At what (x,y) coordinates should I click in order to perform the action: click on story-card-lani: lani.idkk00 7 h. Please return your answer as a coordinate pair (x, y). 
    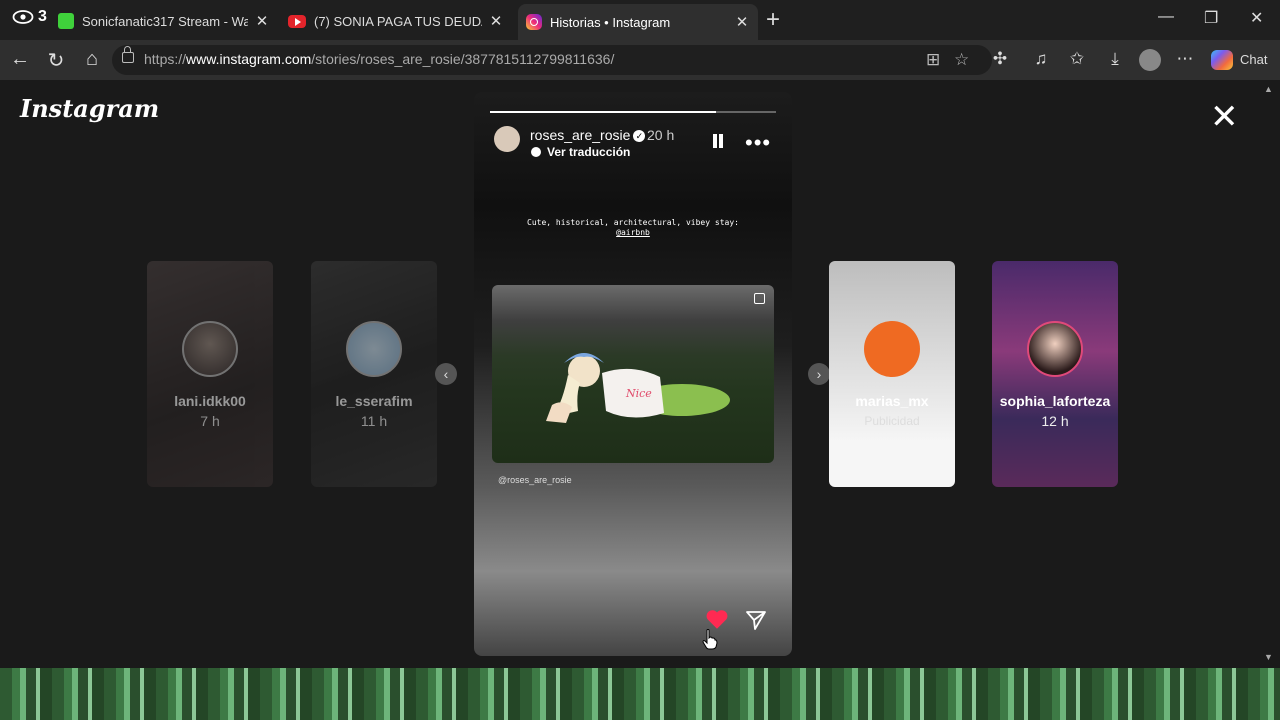
    Looking at the image, I should click on (210, 374).